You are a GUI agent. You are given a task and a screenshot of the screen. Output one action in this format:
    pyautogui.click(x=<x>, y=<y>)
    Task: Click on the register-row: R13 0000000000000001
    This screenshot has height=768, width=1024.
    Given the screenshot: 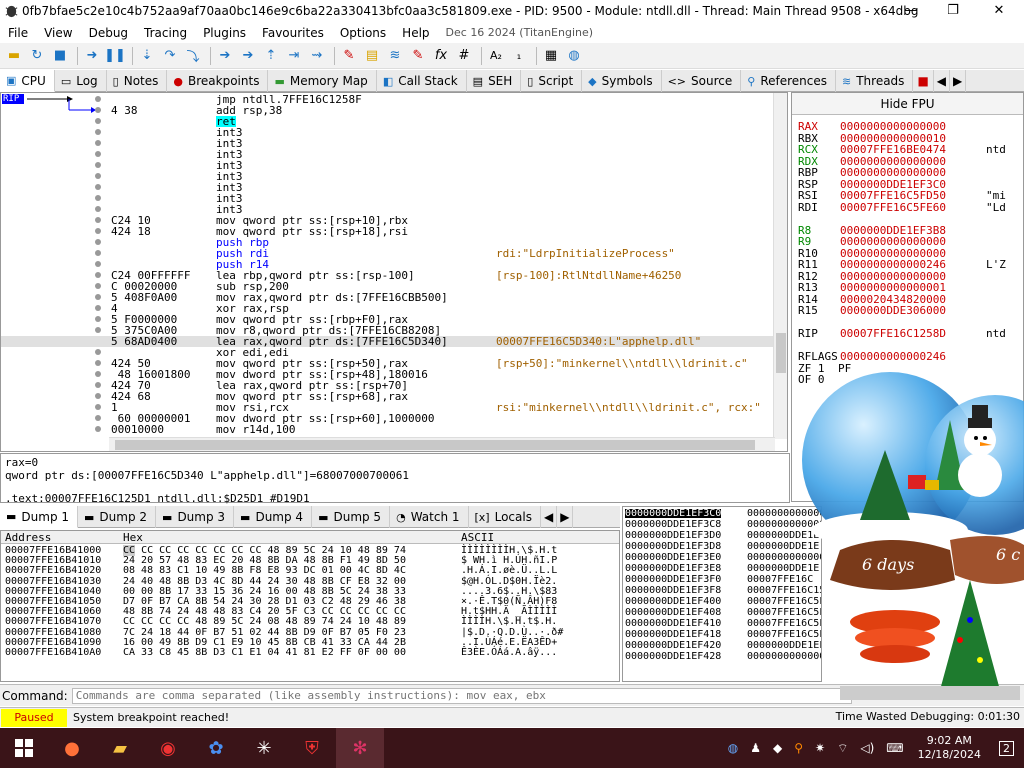 What is the action you would take?
    pyautogui.click(x=908, y=287)
    